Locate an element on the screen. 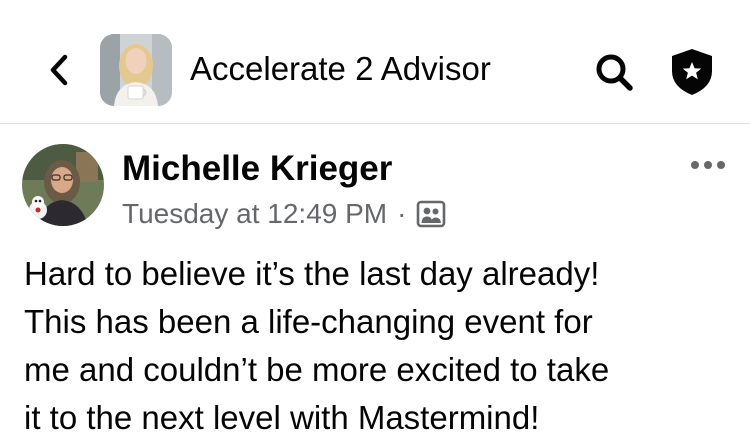 This screenshot has width=750, height=446. back-button is located at coordinates (58, 70).